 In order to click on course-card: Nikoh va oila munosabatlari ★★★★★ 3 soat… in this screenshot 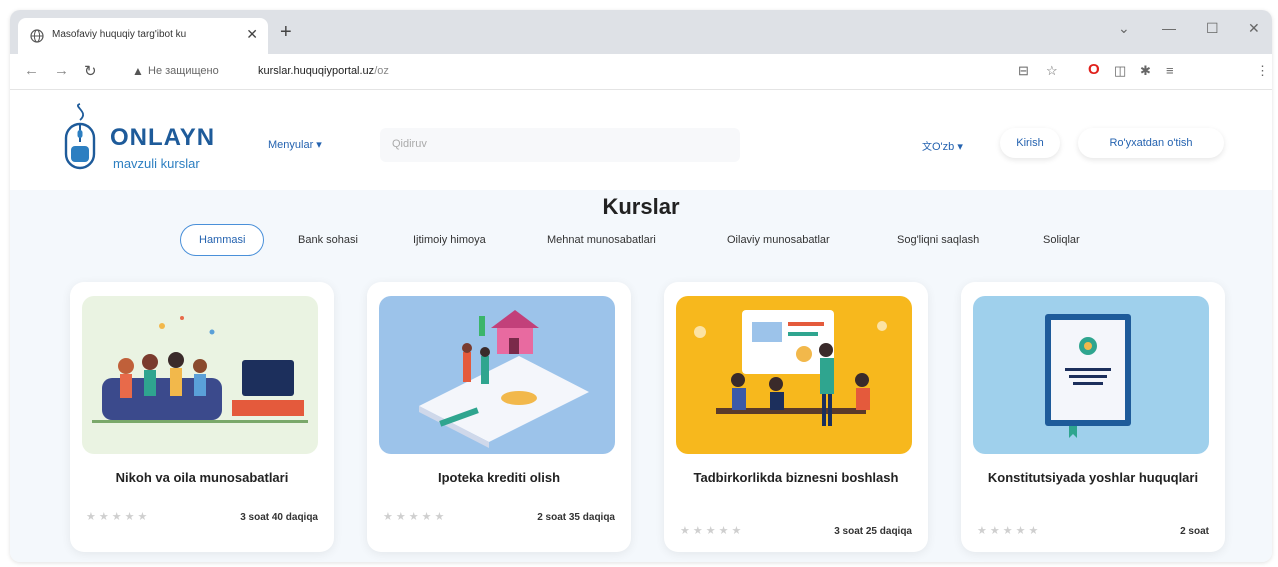, I will do `click(202, 417)`.